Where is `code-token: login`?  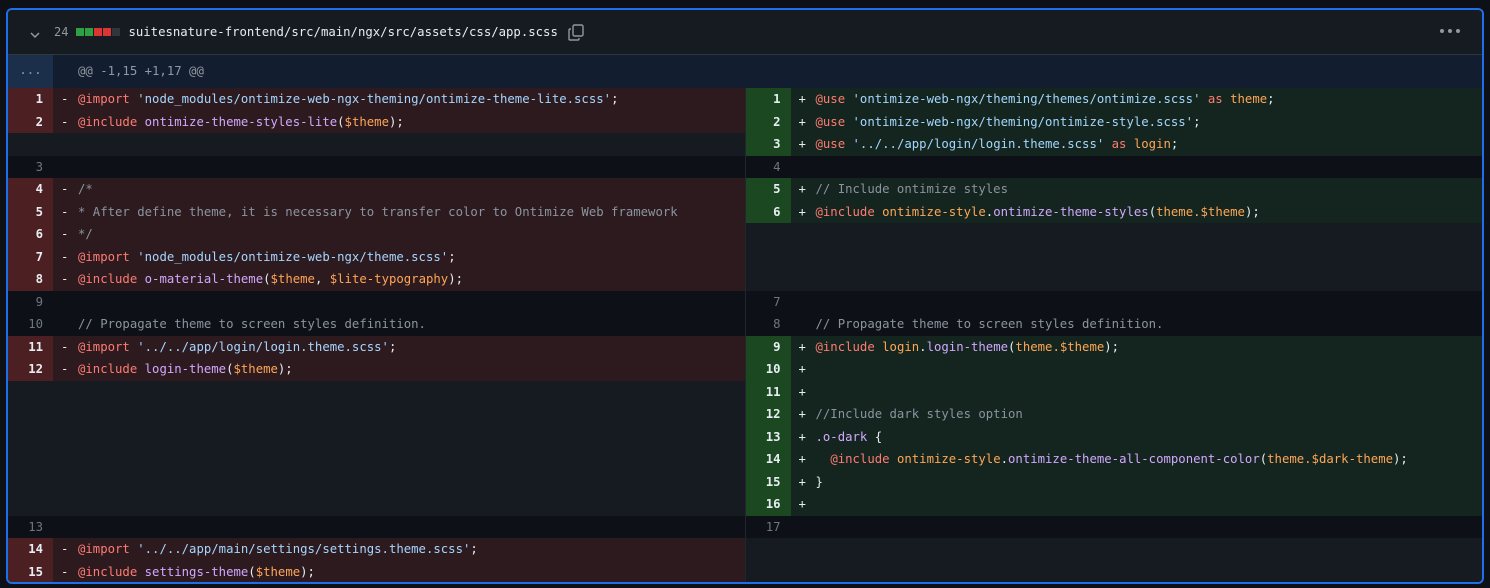 code-token: login is located at coordinates (1152, 144).